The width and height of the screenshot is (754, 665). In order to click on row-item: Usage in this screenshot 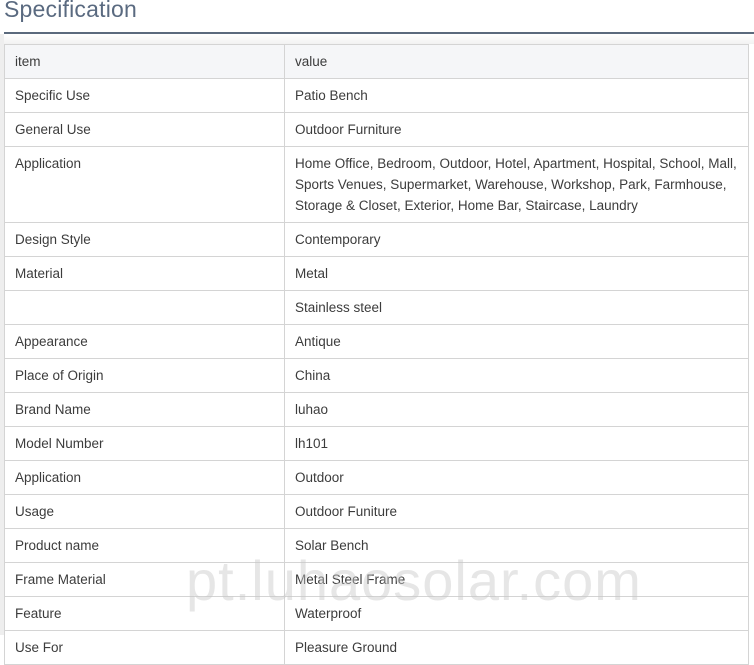, I will do `click(144, 511)`.